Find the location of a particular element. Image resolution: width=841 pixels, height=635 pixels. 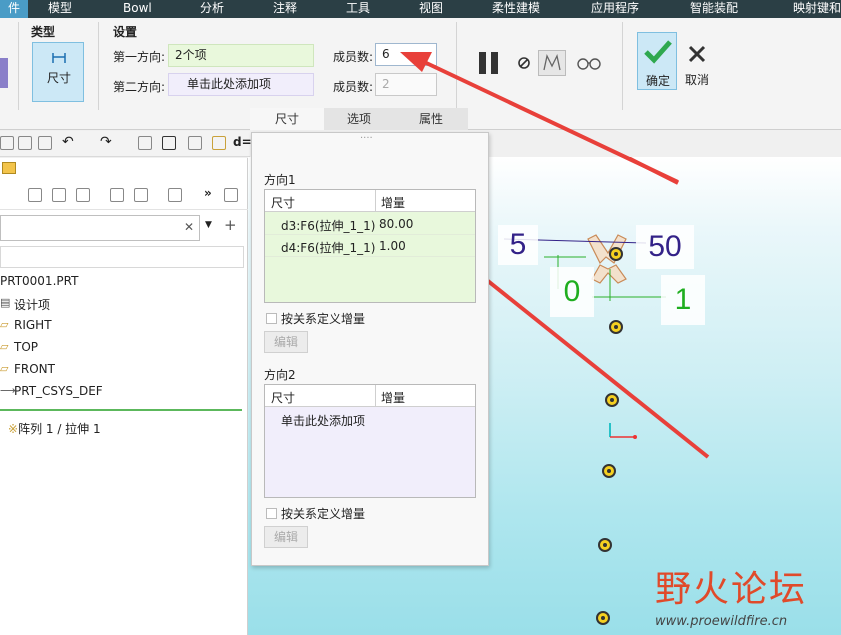

chevron-right-icon: » is located at coordinates (208, 193).